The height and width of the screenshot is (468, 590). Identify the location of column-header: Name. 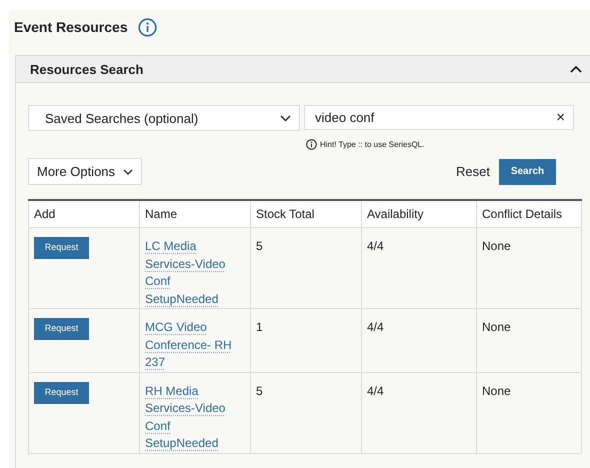
(195, 214).